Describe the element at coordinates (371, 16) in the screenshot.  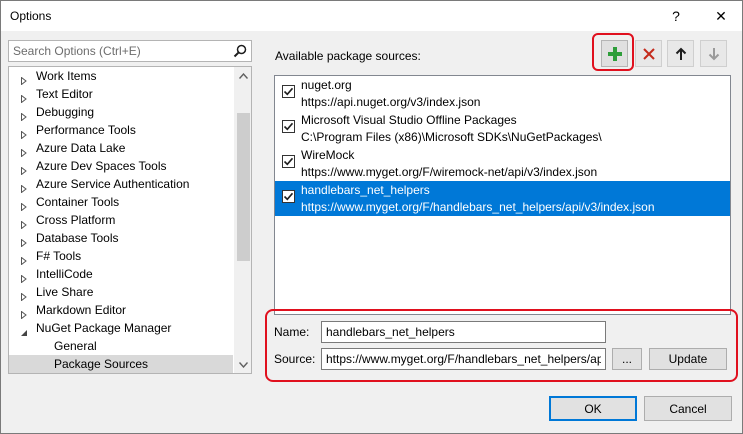
I see `title-bar: Options ? ✕` at that location.